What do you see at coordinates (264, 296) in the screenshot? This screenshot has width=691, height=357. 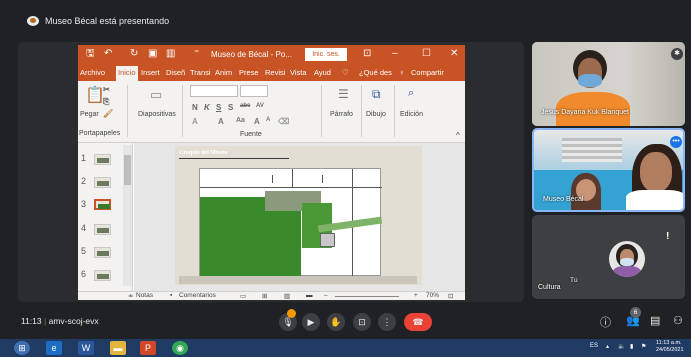 I see `slide-sorter-icon: ⊞` at bounding box center [264, 296].